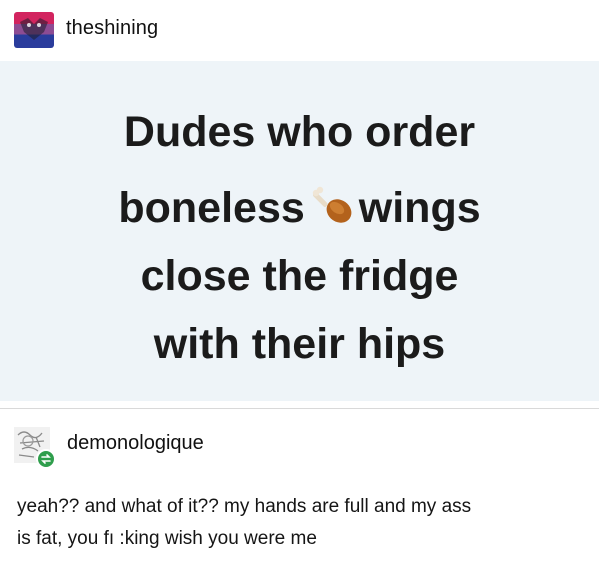 The height and width of the screenshot is (561, 599). I want to click on quote-line-3: close the fridge, so click(299, 276).